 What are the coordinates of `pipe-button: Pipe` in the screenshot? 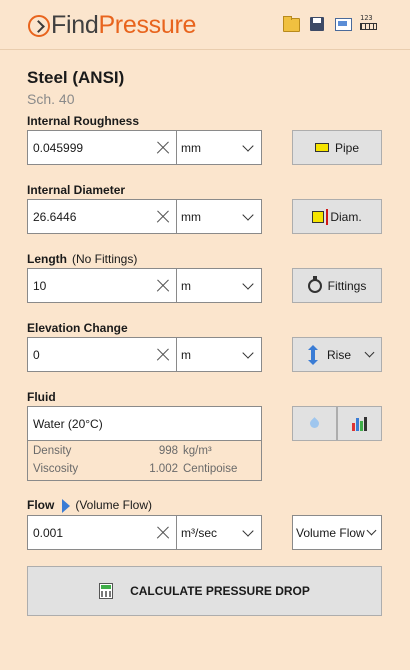 It's located at (337, 147).